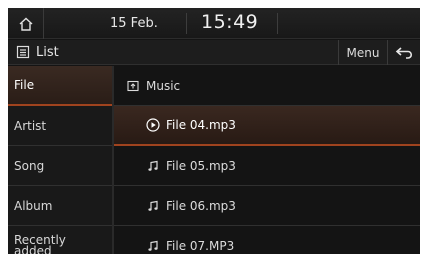 This screenshot has height=260, width=425. I want to click on menu-button: Menu, so click(363, 52).